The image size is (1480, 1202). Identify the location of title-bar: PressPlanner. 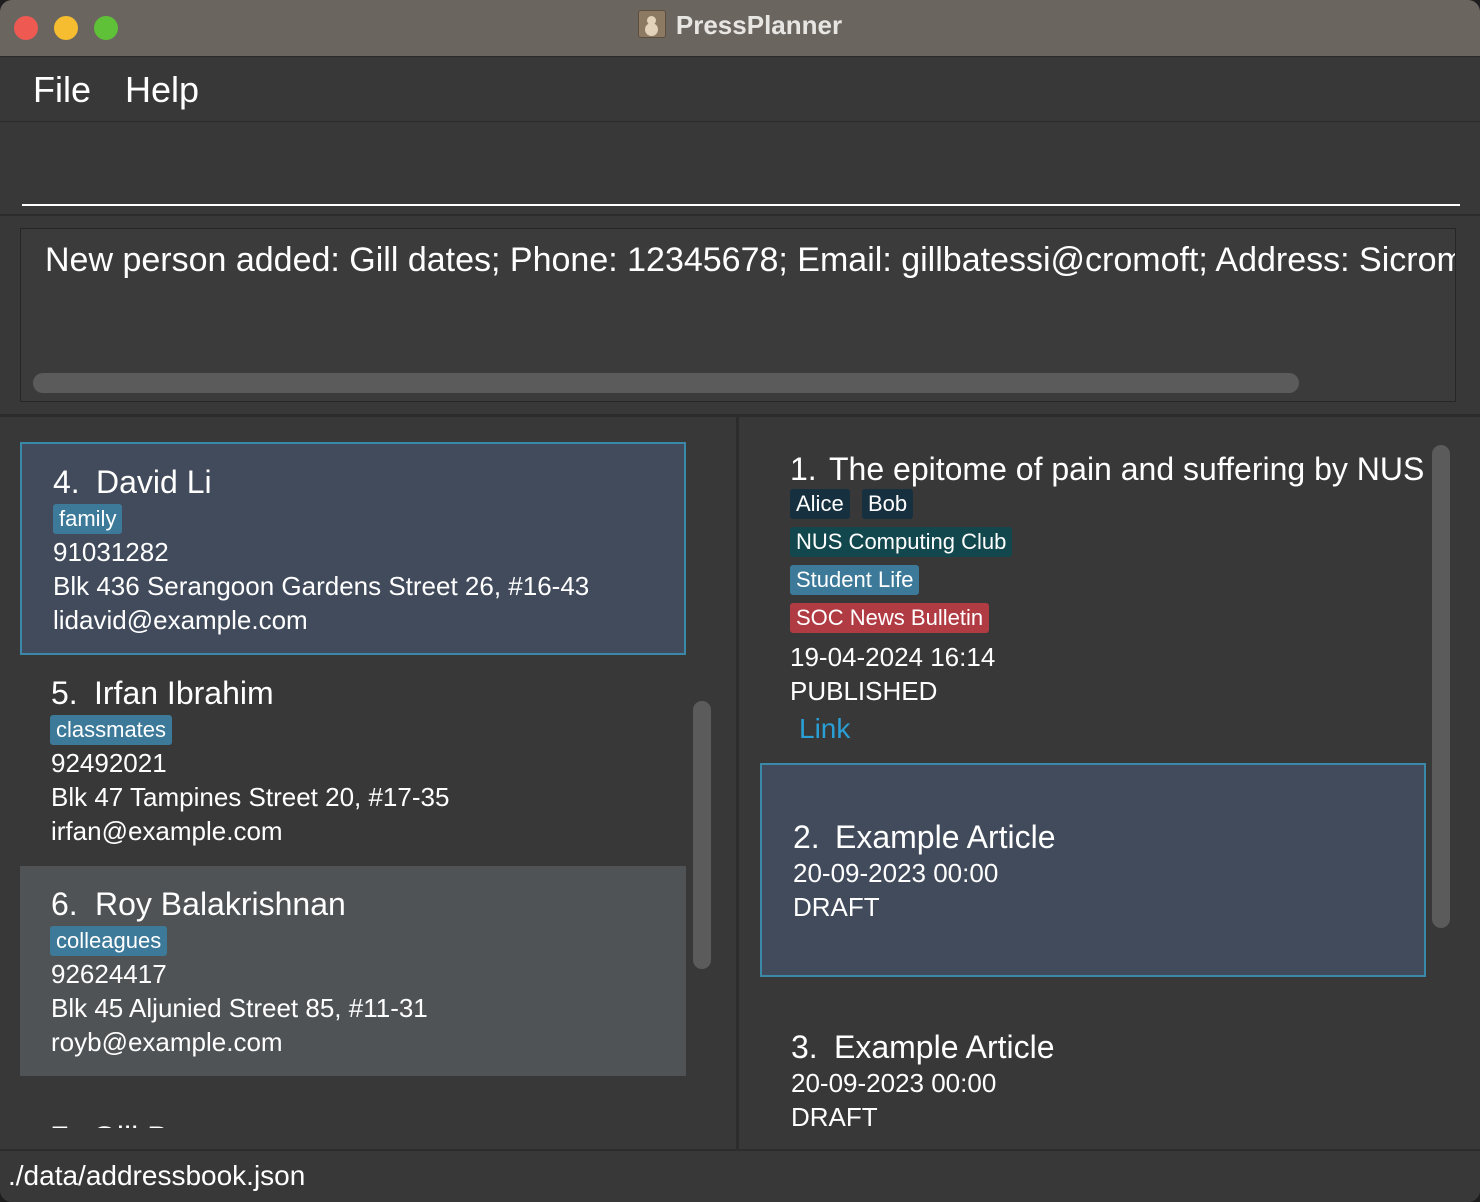
(740, 28).